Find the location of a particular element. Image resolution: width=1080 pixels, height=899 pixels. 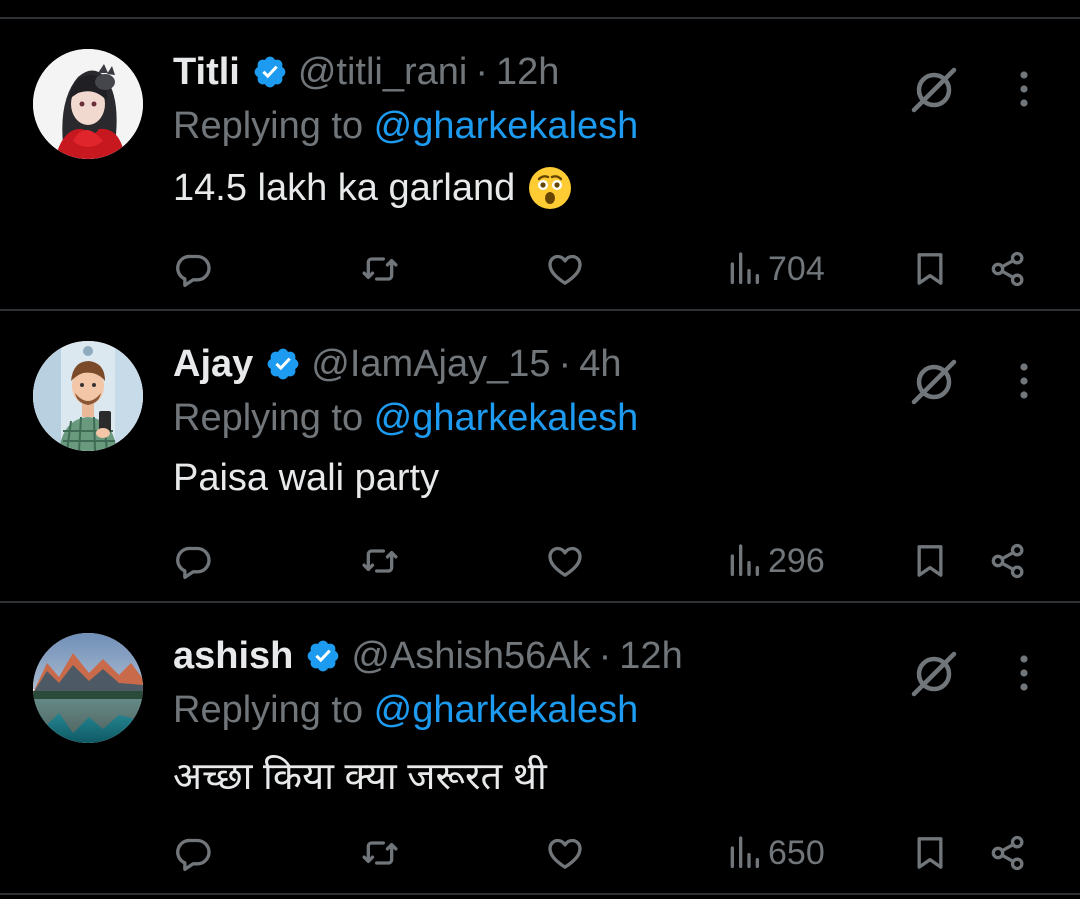

tweet-text-content: 14.5 lakh ka garland is located at coordinates (344, 187).